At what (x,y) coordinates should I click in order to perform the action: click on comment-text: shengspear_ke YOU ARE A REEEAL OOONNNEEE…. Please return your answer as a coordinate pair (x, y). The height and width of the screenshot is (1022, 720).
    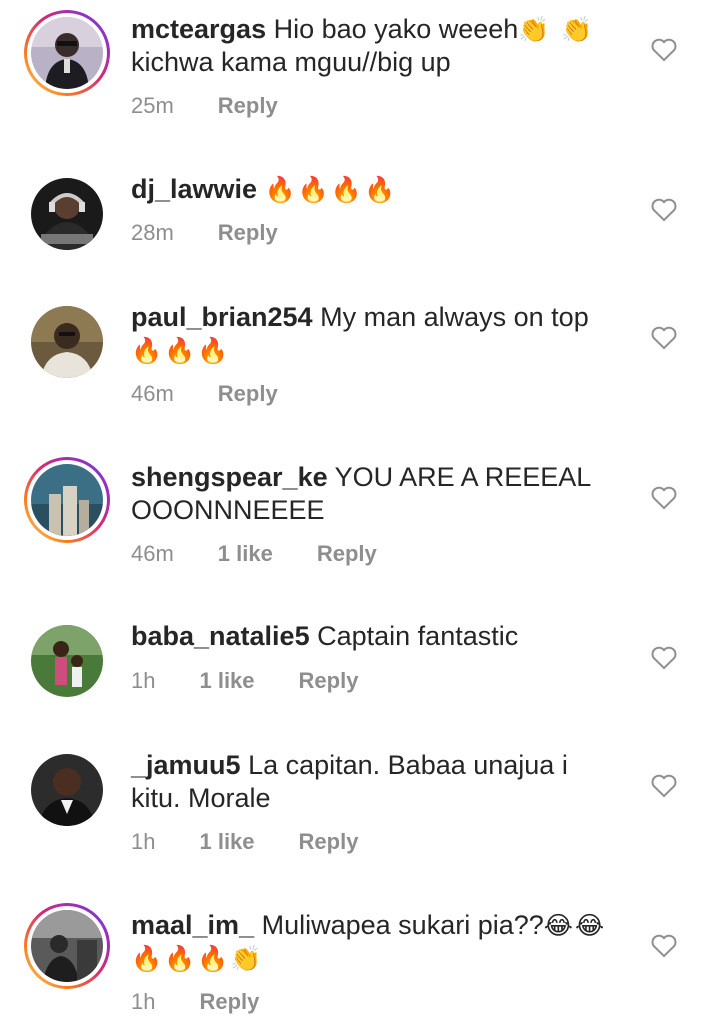
    Looking at the image, I should click on (376, 494).